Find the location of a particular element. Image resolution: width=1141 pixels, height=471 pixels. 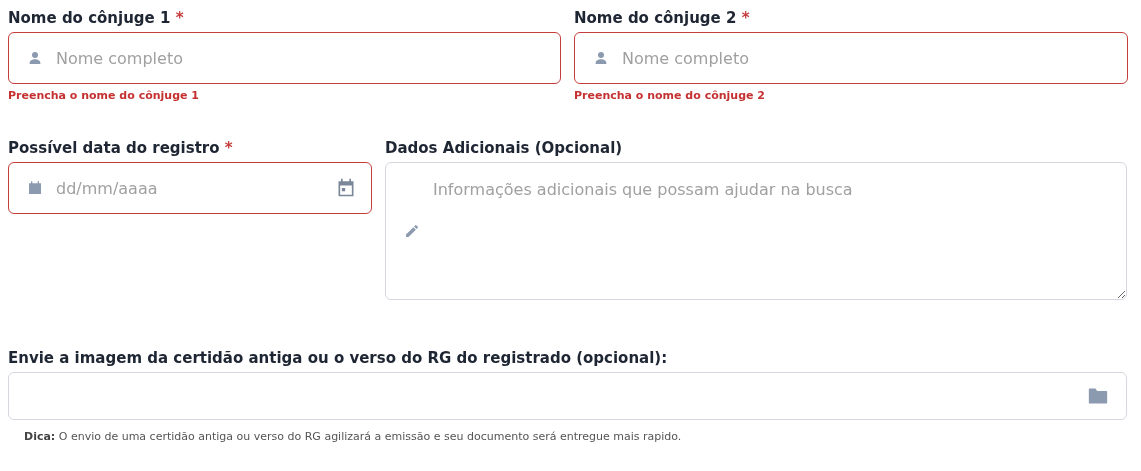

error-message: Preencha o nome do cônjuge 1 is located at coordinates (104, 95).